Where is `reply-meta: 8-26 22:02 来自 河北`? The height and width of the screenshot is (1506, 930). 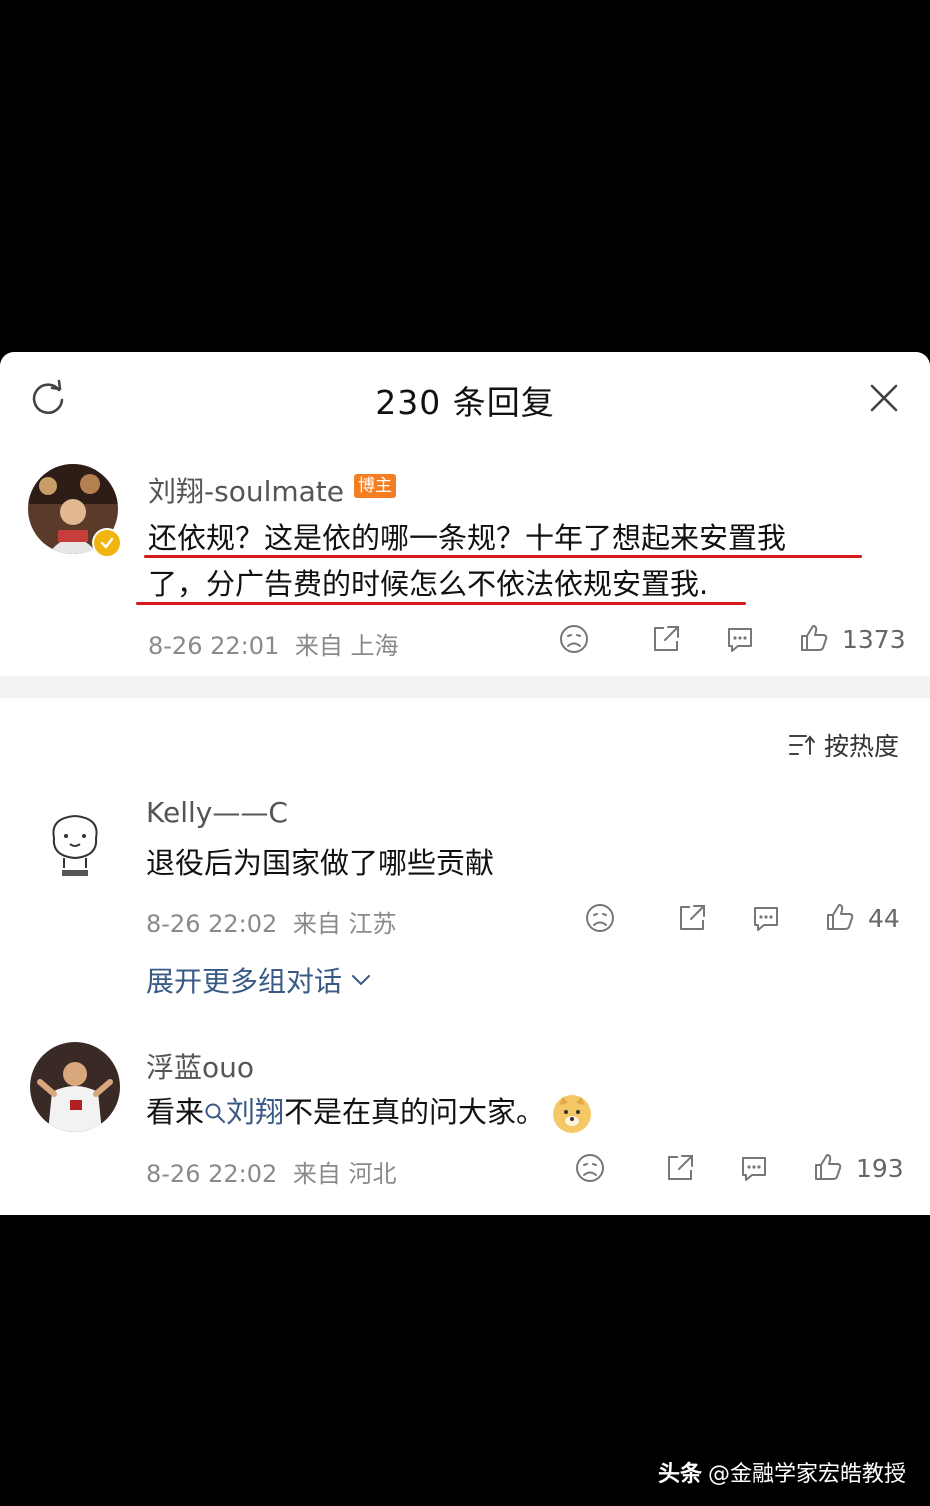 reply-meta: 8-26 22:02 来自 河北 is located at coordinates (271, 1171).